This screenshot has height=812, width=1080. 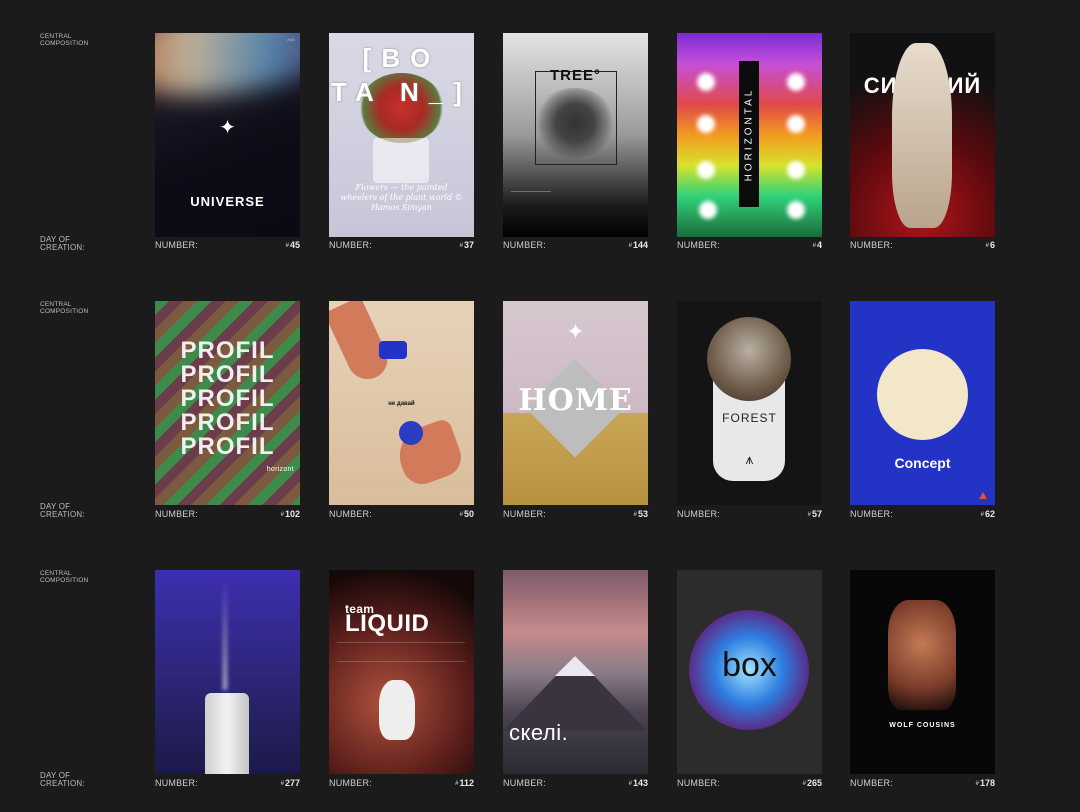 I want to click on poster-title: box, so click(x=749, y=665).